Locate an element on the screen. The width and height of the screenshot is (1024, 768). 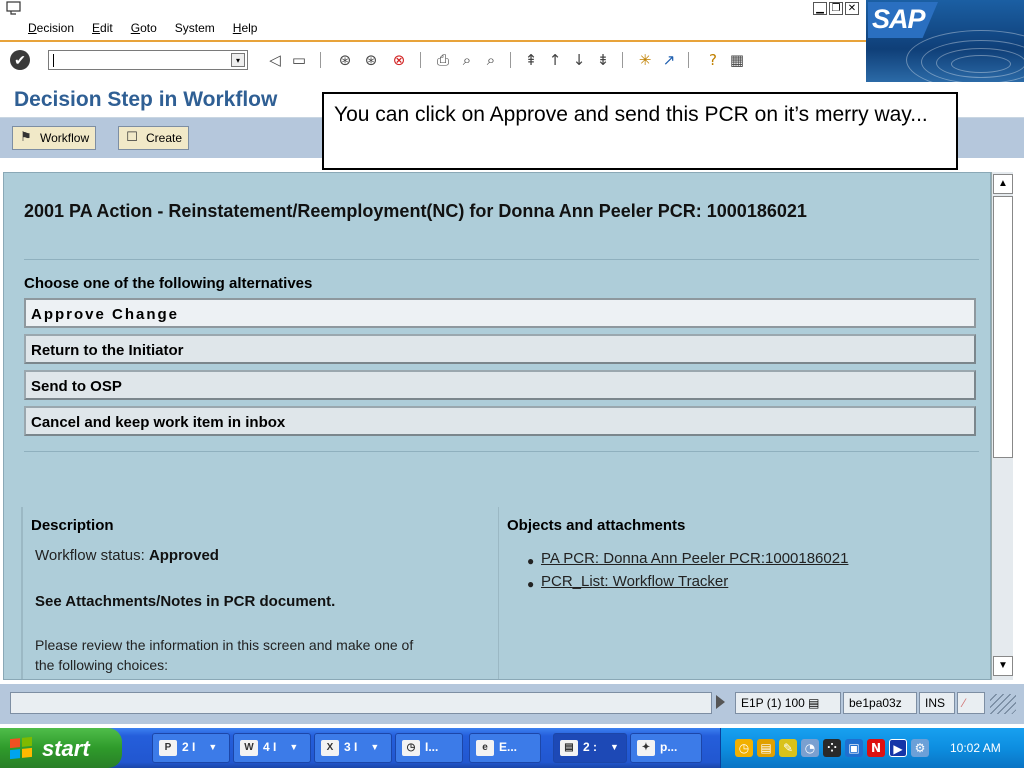
taskbar-clock: 10:02 AM is located at coordinates (975, 748).